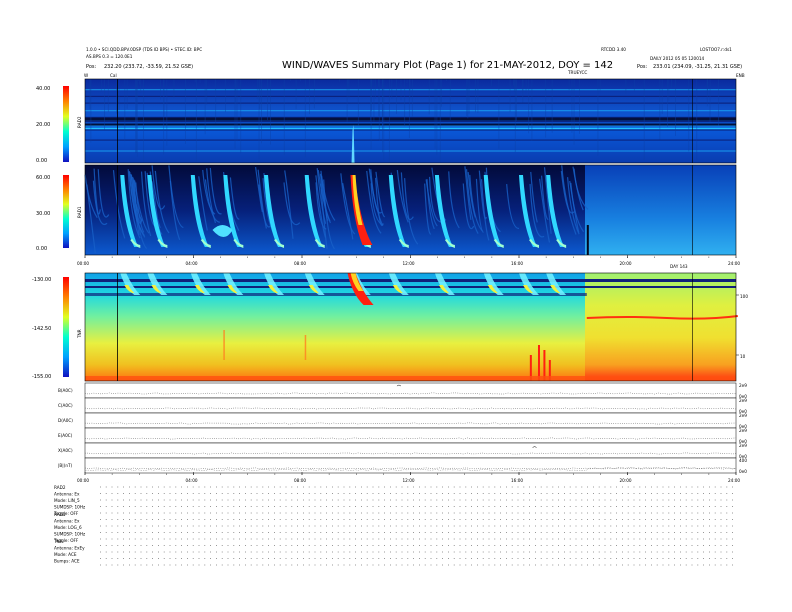 This screenshot has height=612, width=792. What do you see at coordinates (410, 121) in the screenshot?
I see `rad2-panel` at bounding box center [410, 121].